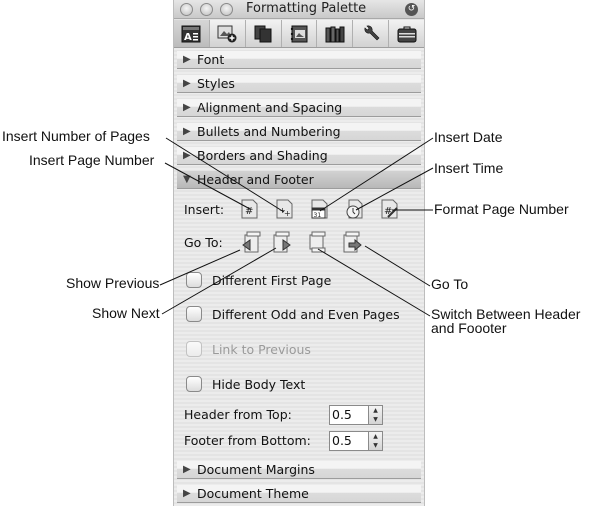 The height and width of the screenshot is (506, 600). I want to click on formatting-tab: A, so click(192, 33).